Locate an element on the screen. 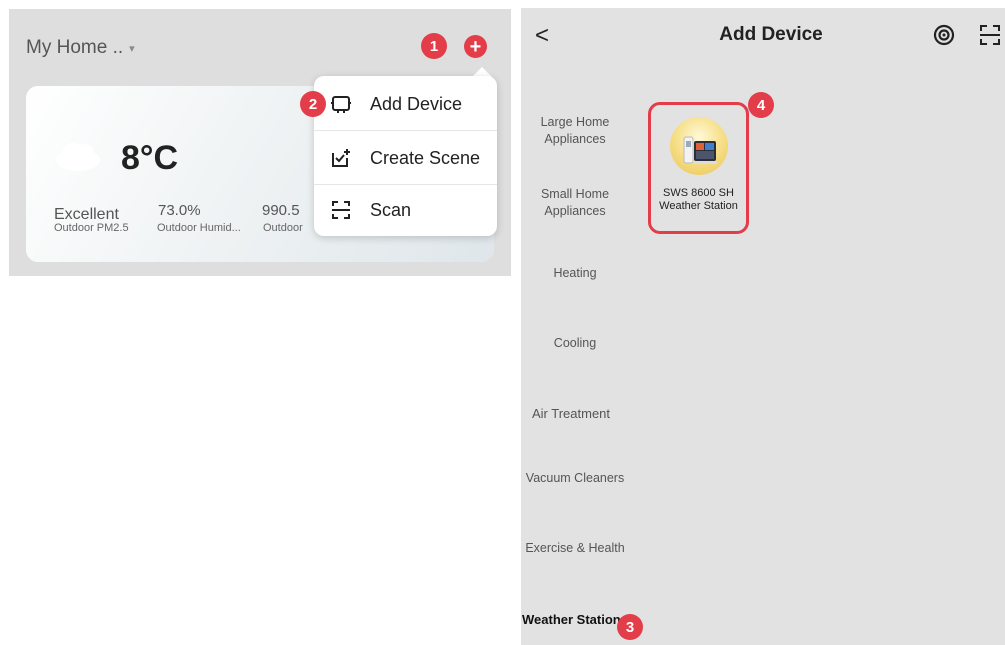  search-device-icon is located at coordinates (944, 35).